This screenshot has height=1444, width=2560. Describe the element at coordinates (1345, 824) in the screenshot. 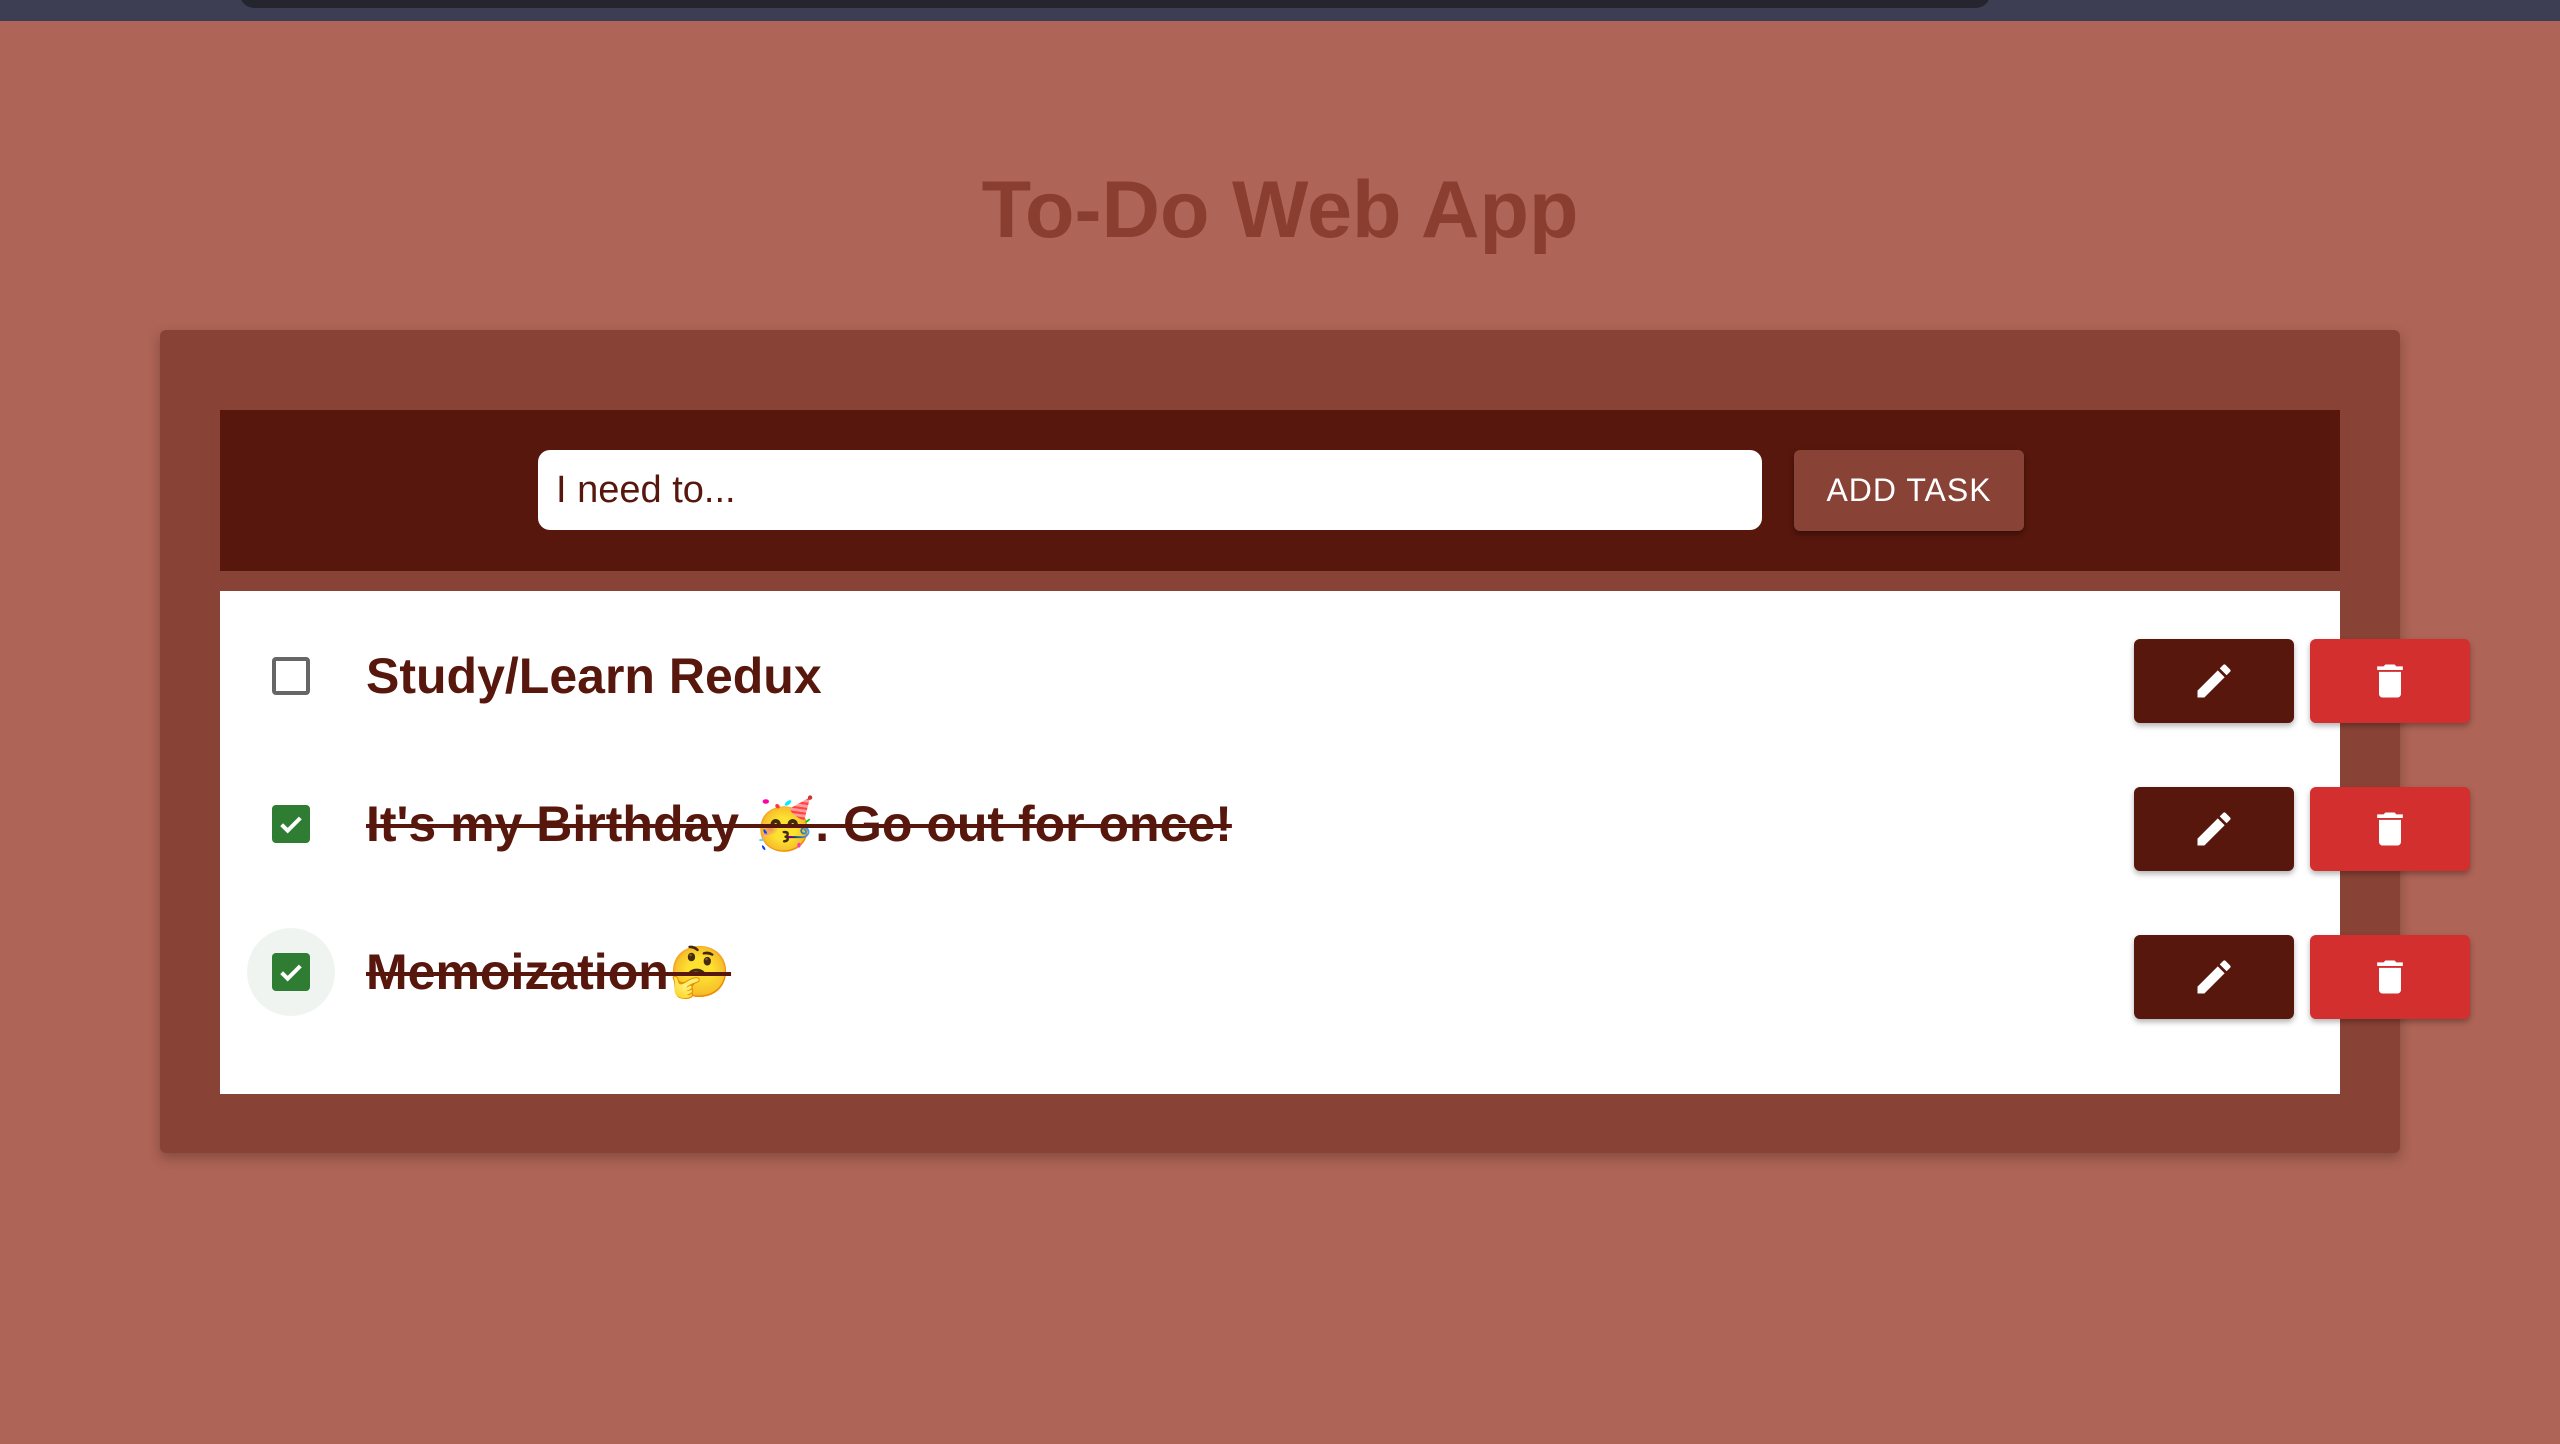

I see `task-row: It's my Birthday 🥳. Go out for once!` at that location.